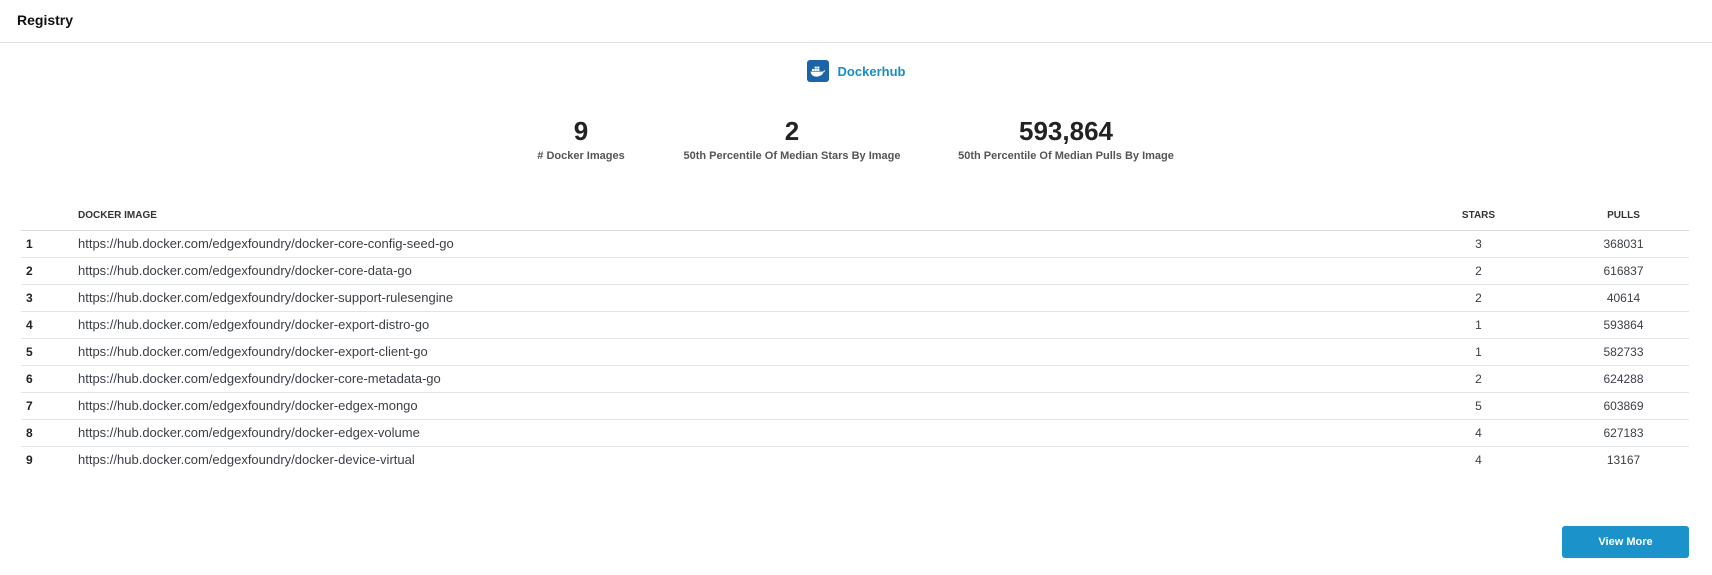 This screenshot has width=1712, height=575. Describe the element at coordinates (29, 298) in the screenshot. I see `row-index: 3` at that location.